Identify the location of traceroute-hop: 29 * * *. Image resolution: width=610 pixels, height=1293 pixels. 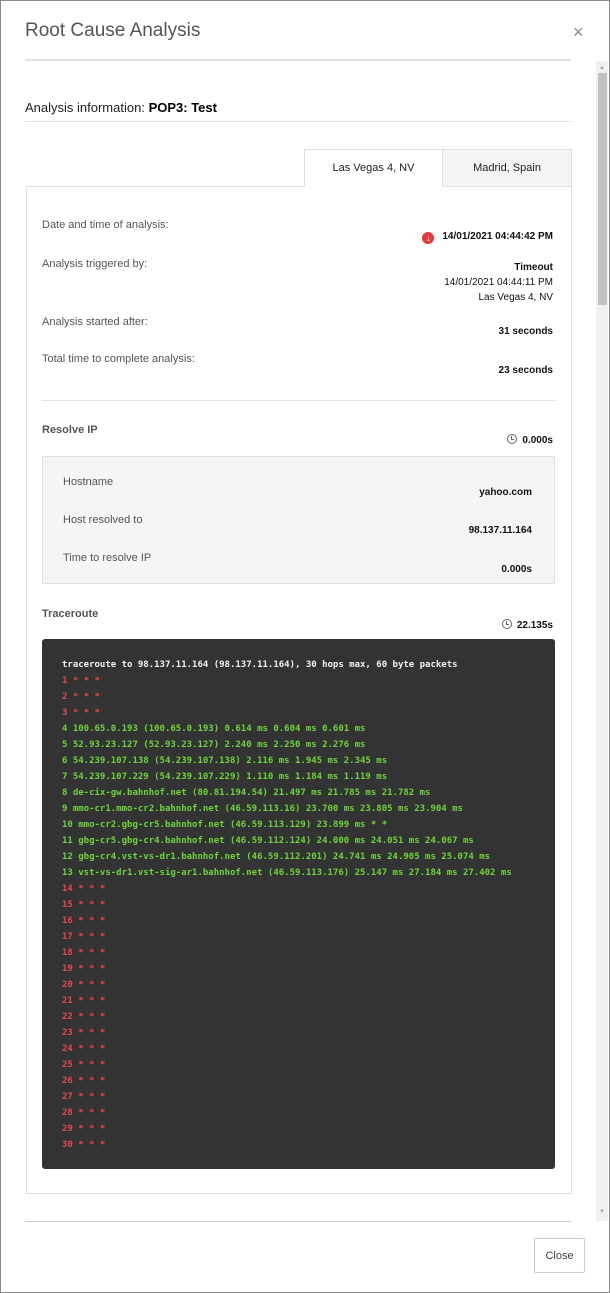
(84, 1129).